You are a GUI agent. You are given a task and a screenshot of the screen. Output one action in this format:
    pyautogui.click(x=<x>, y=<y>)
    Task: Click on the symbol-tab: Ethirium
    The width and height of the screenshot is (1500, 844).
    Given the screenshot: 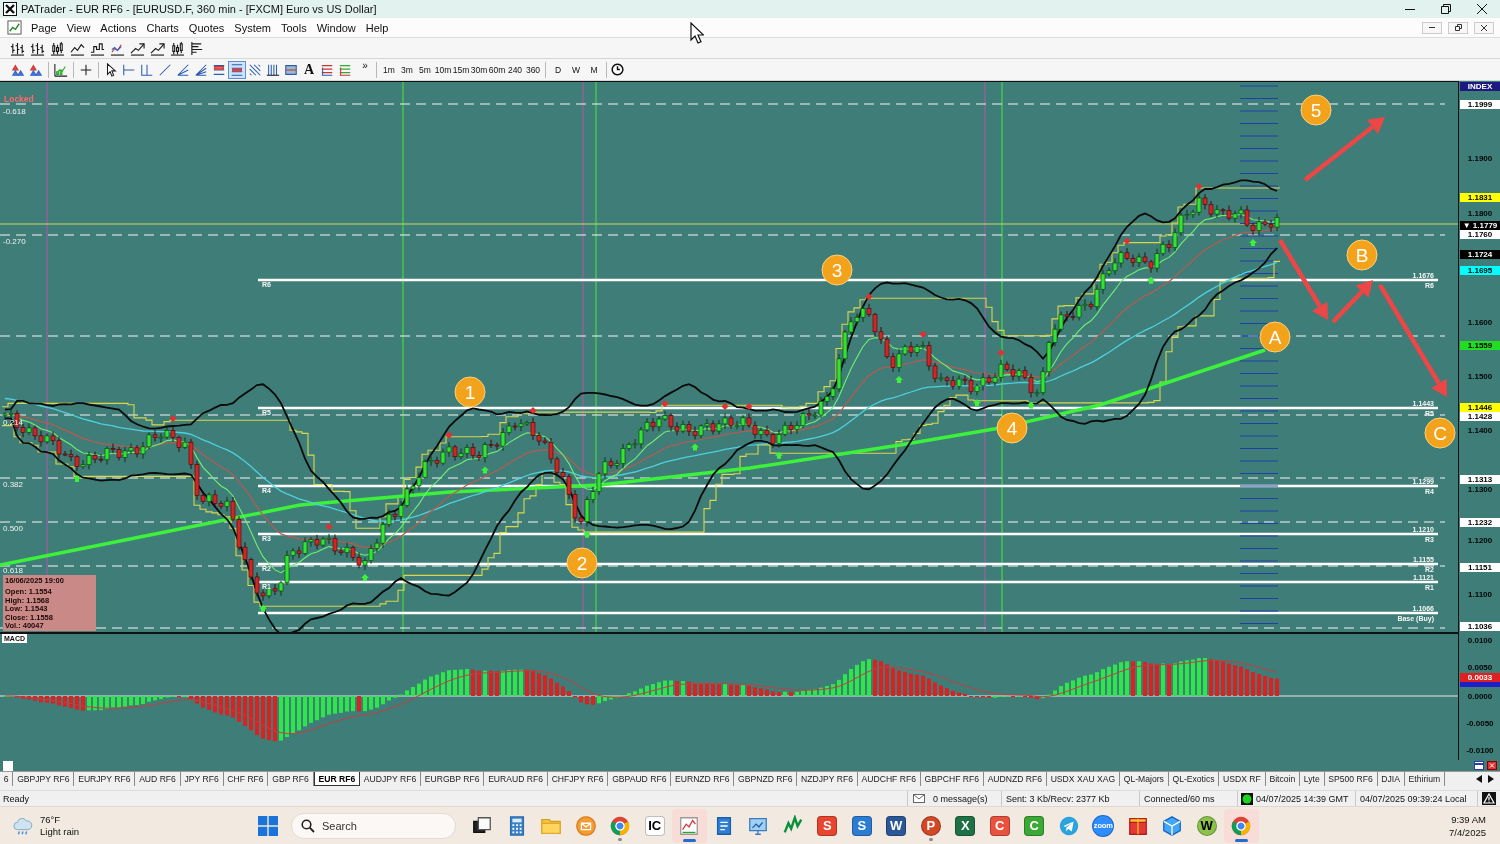 What is the action you would take?
    pyautogui.click(x=1424, y=779)
    